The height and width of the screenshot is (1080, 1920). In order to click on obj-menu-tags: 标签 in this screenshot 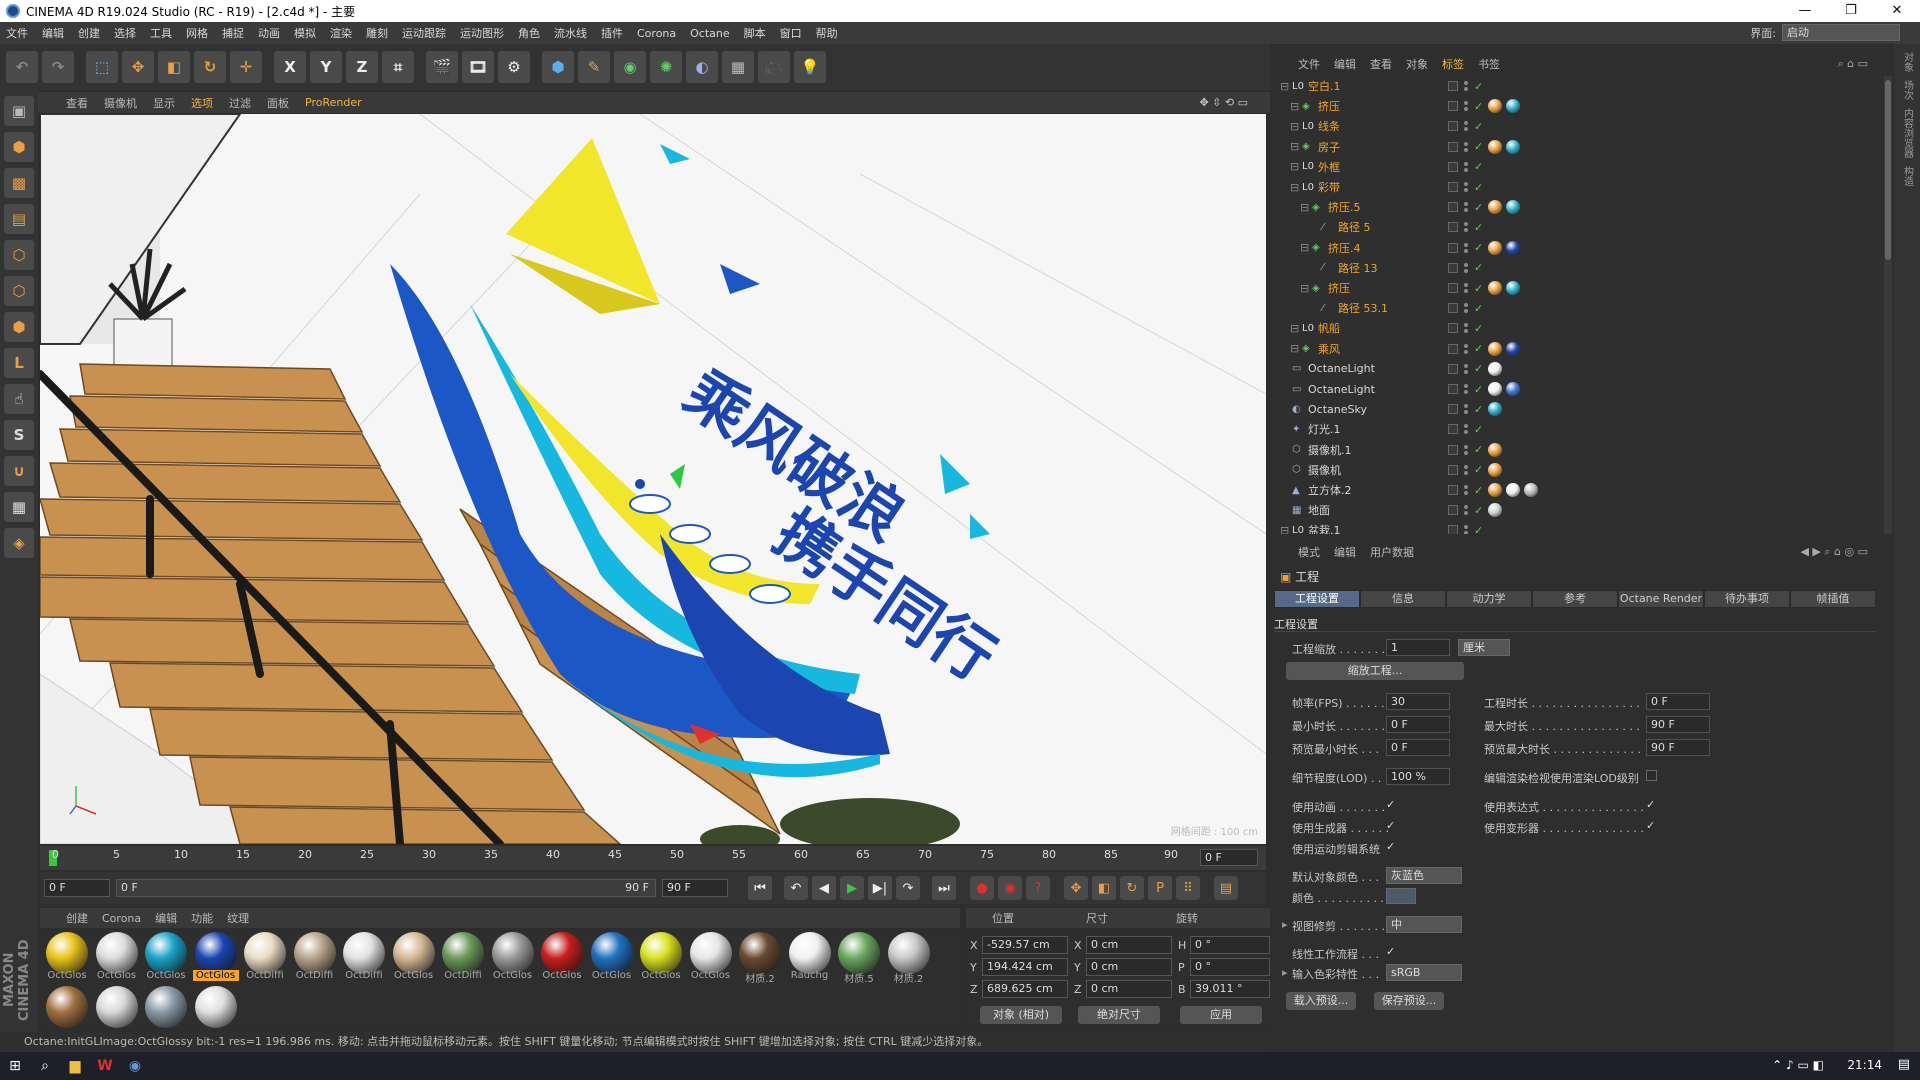, I will do `click(1453, 64)`.